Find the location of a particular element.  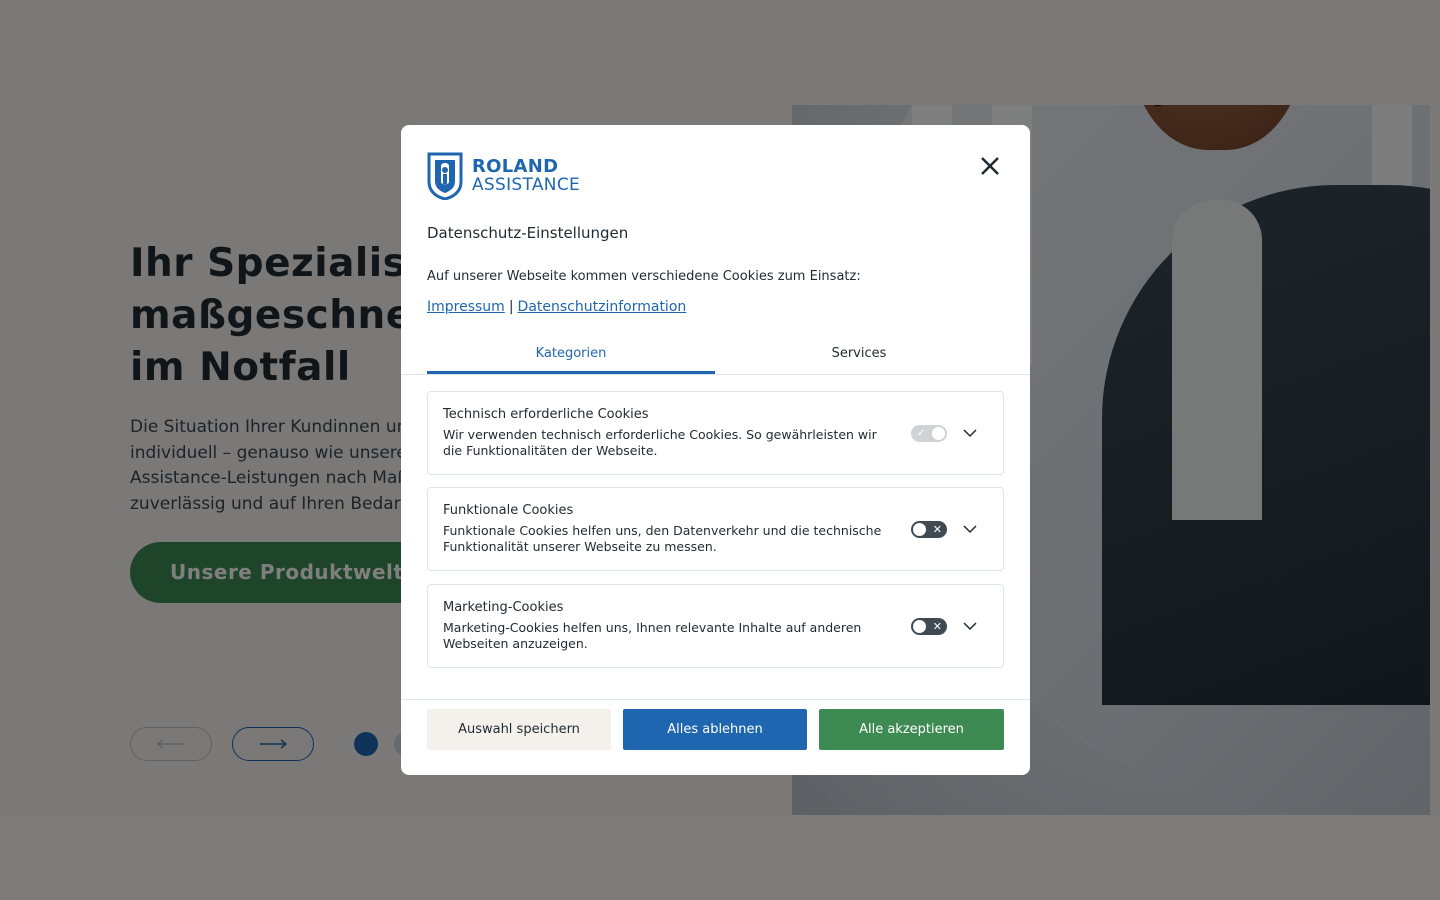

check-icon: ✓ is located at coordinates (921, 433).